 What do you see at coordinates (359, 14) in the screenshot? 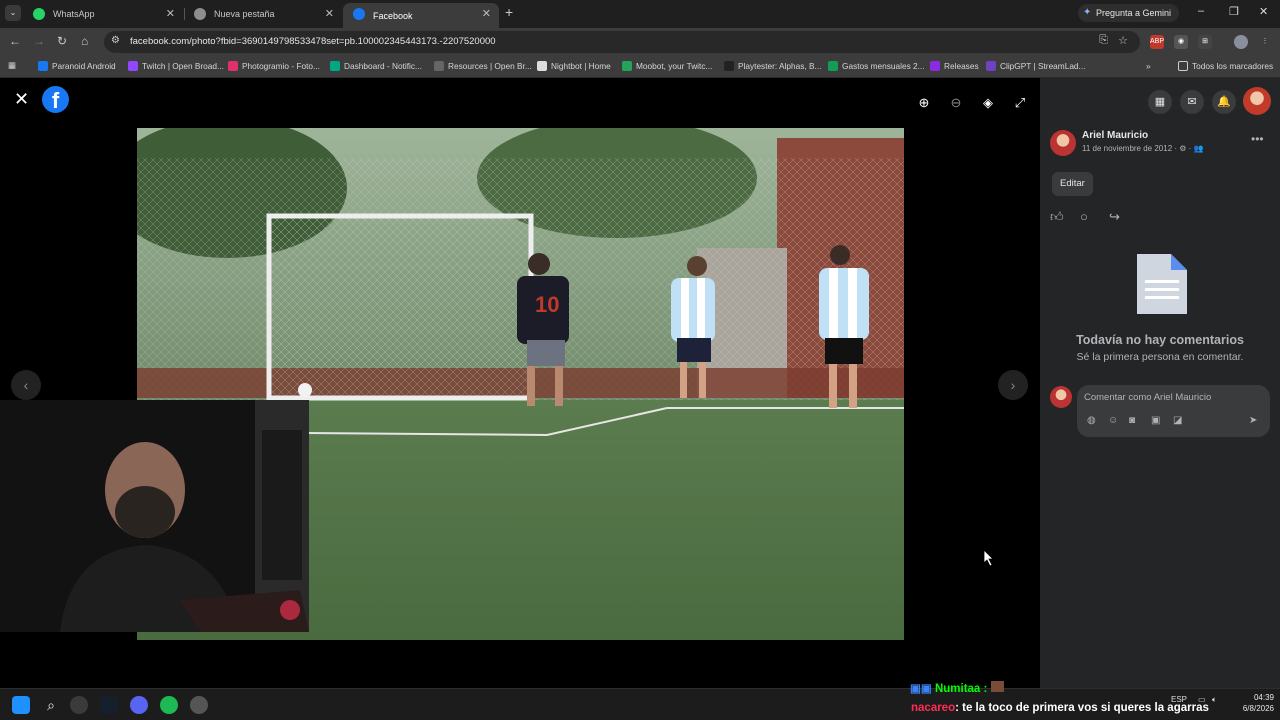
I see `facebook-icon` at bounding box center [359, 14].